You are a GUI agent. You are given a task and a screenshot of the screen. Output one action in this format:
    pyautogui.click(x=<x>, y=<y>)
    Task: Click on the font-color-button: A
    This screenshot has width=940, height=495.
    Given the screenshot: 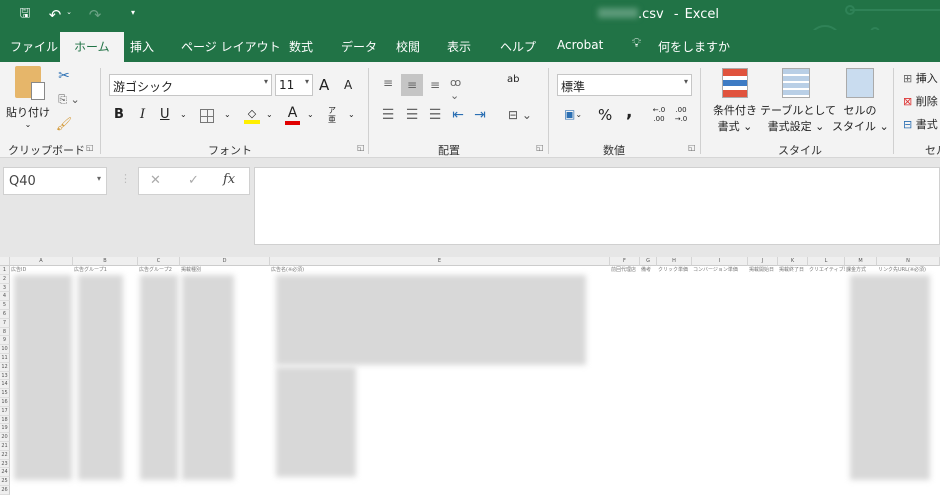 What is the action you would take?
    pyautogui.click(x=292, y=115)
    